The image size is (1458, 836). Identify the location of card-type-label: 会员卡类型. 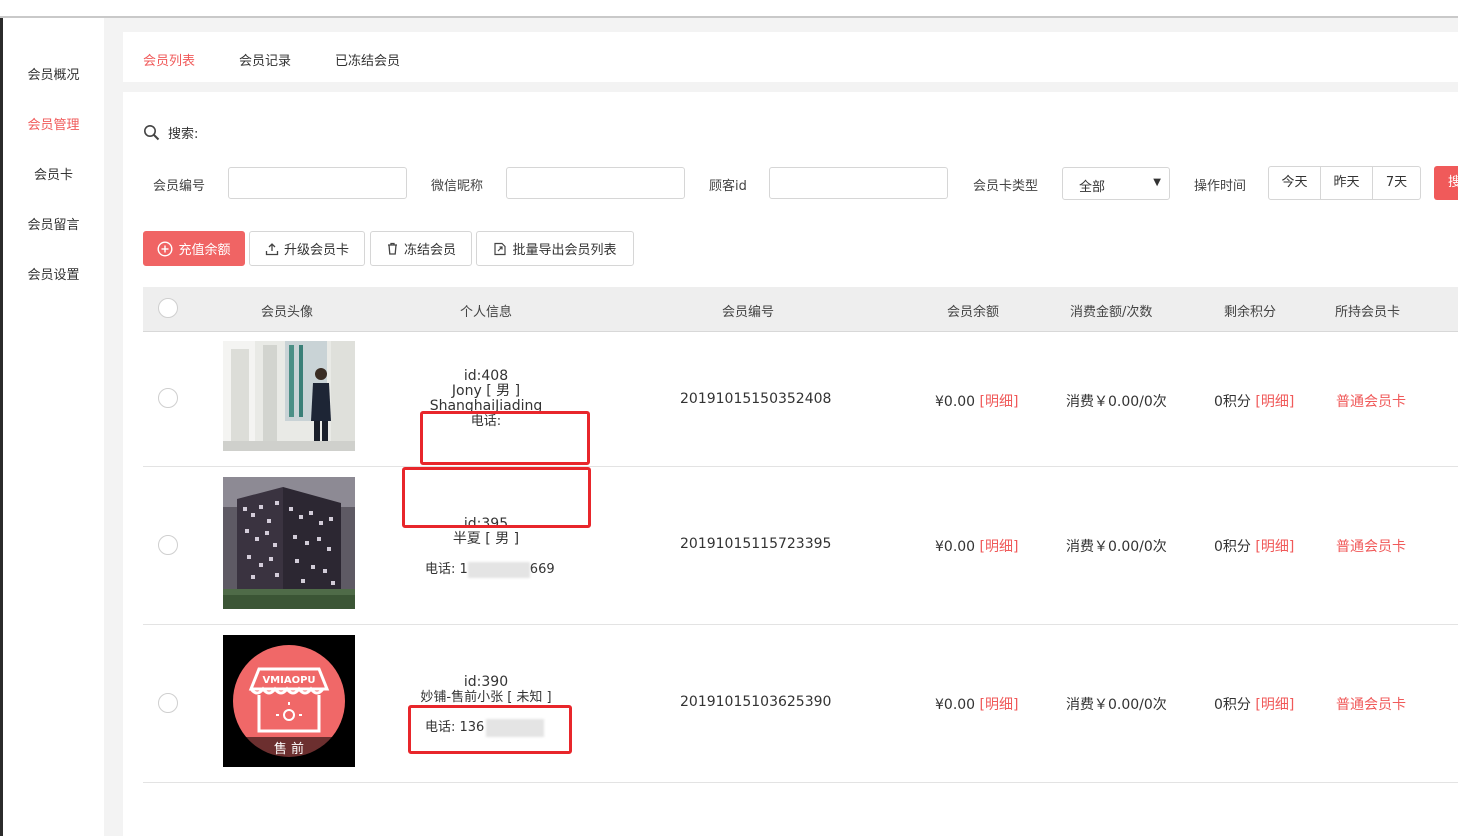
(1006, 186).